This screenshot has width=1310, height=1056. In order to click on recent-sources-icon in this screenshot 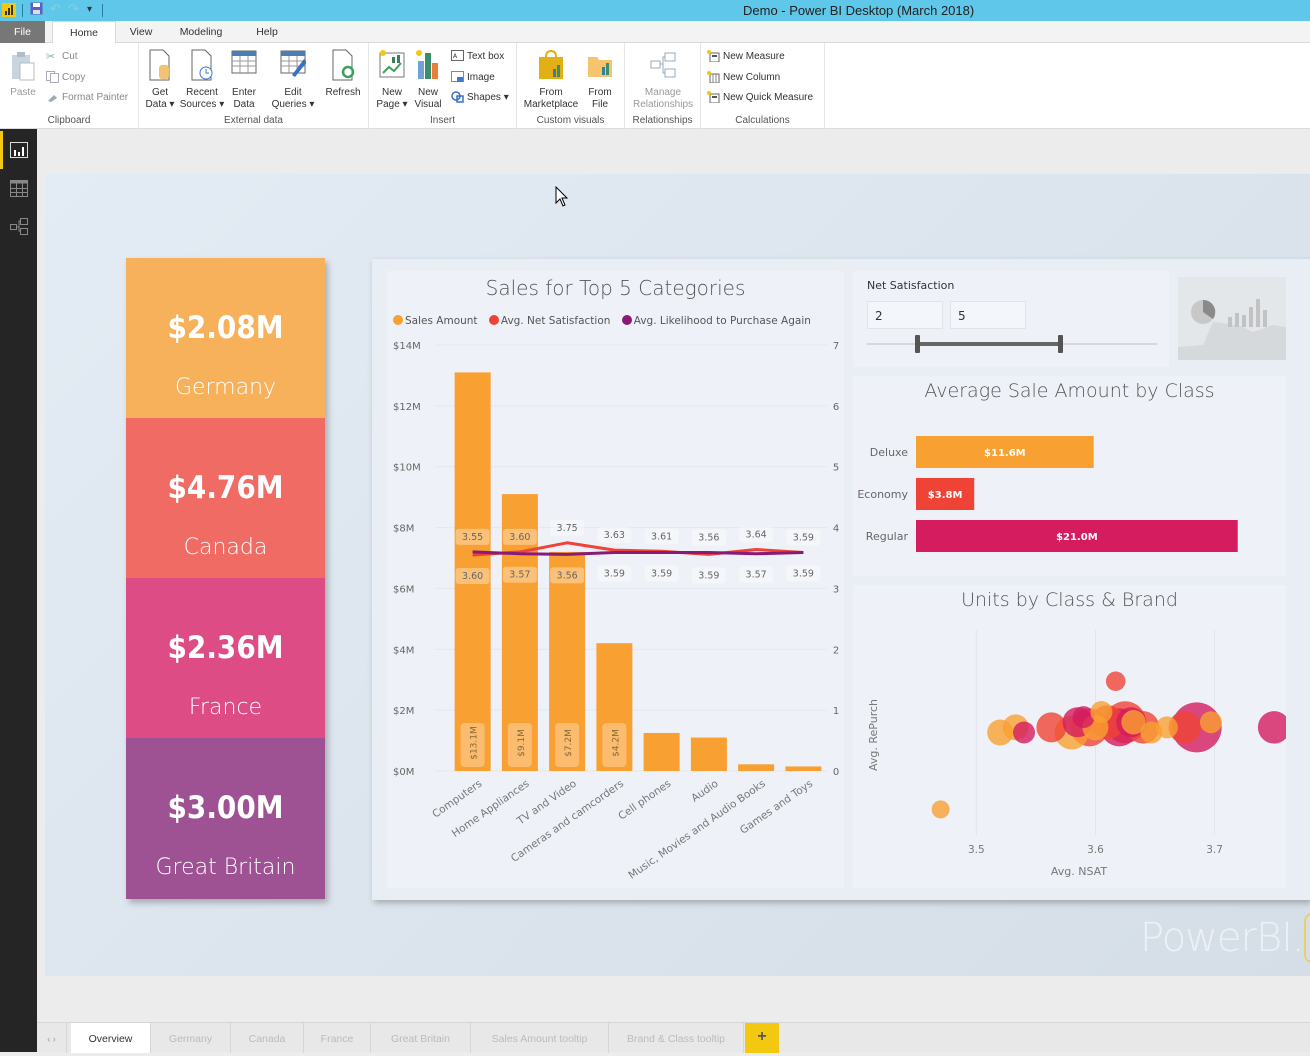, I will do `click(202, 67)`.